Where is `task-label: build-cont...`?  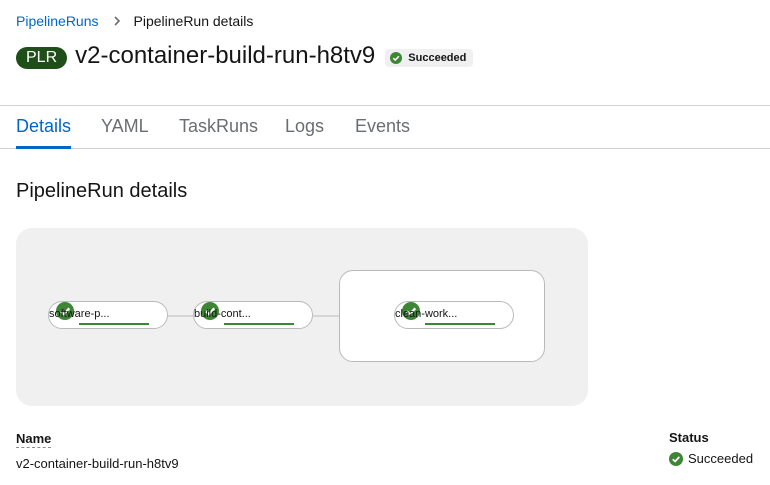
task-label: build-cont... is located at coordinates (222, 314).